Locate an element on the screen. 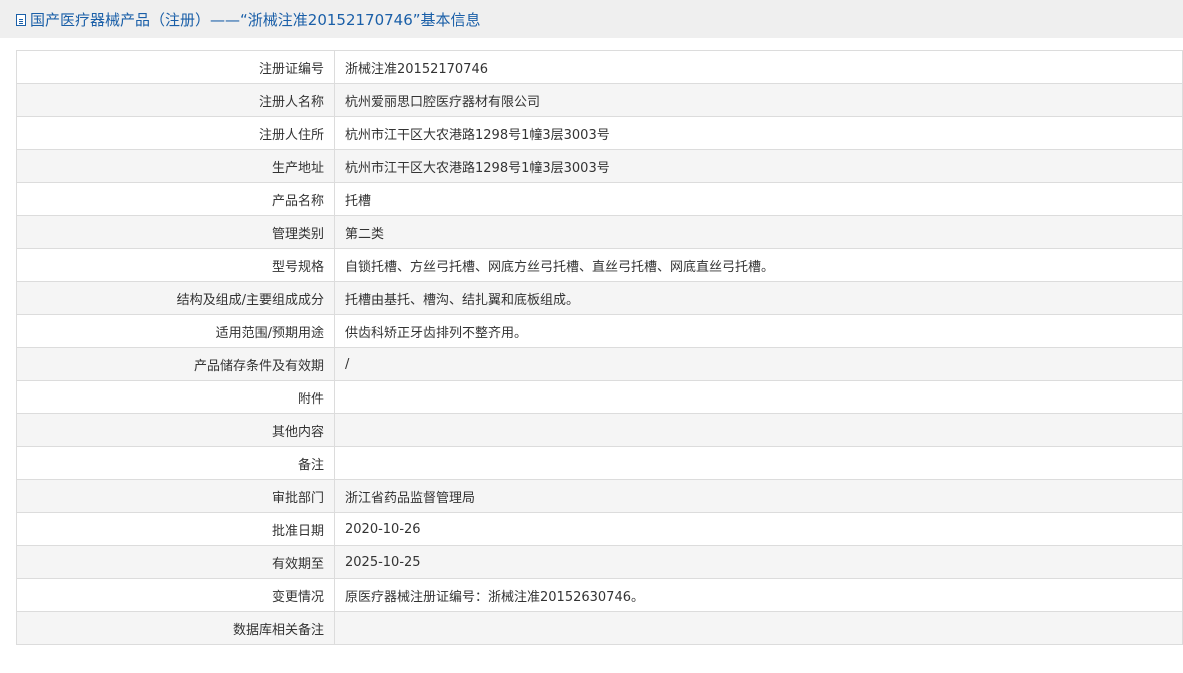 This screenshot has width=1183, height=673. row-label: 批准日期 is located at coordinates (175, 529).